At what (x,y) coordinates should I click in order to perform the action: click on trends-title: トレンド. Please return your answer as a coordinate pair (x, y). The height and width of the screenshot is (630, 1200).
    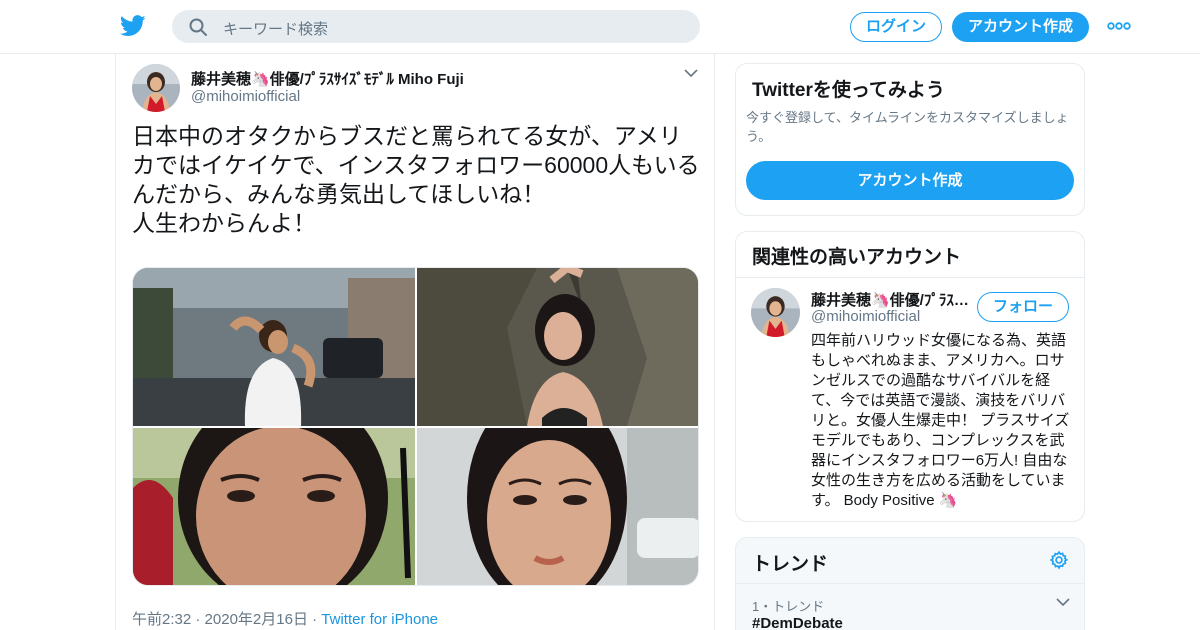
    Looking at the image, I should click on (790, 564).